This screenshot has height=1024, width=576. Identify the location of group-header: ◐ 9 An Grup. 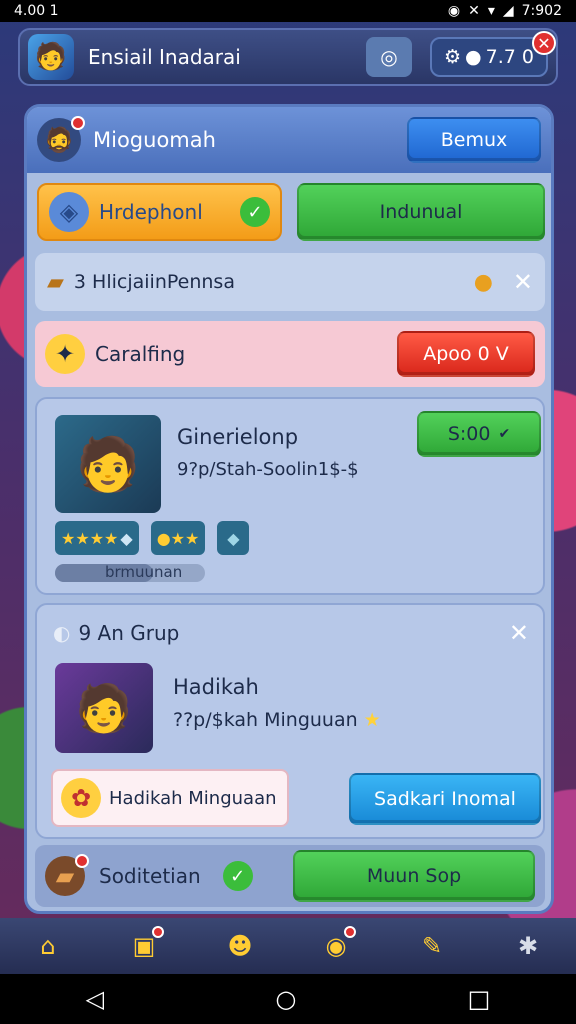
(116, 633).